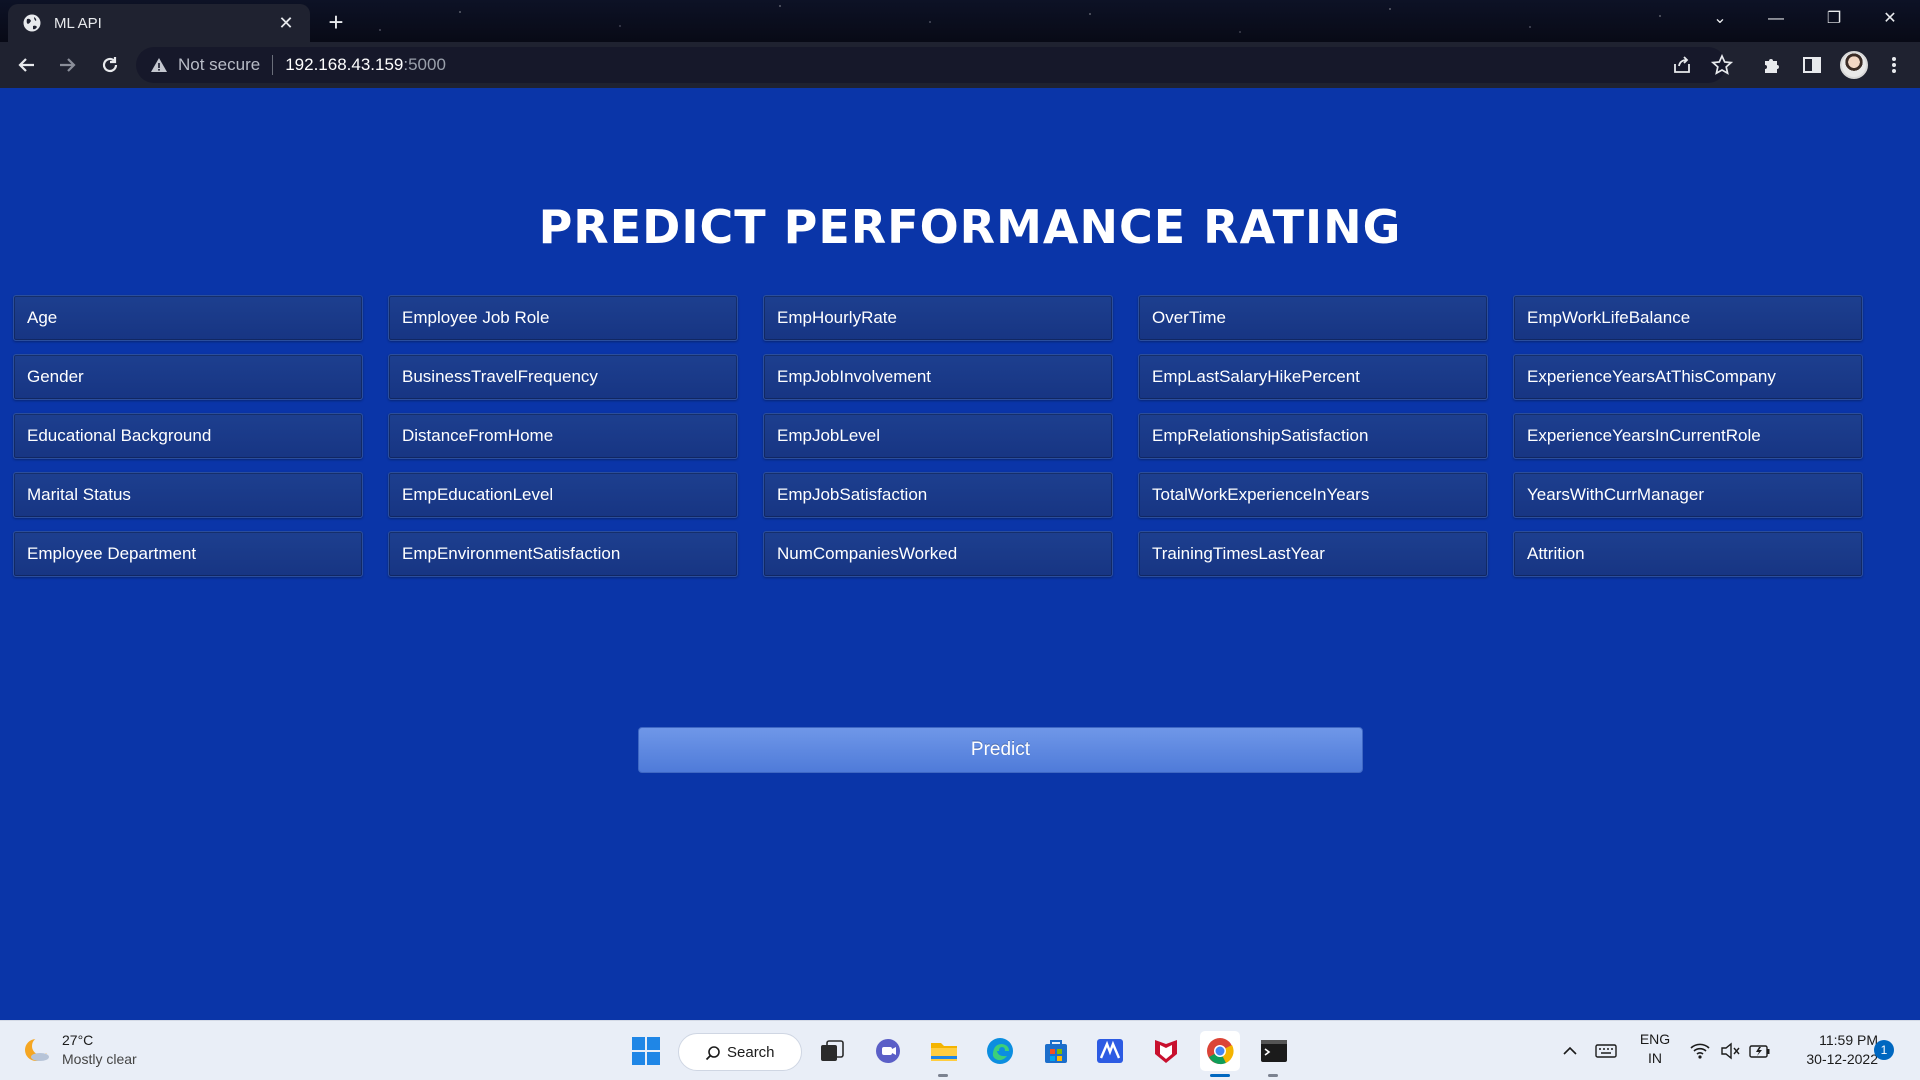 The width and height of the screenshot is (1920, 1080). I want to click on weather-temperature: 27°C, so click(78, 1040).